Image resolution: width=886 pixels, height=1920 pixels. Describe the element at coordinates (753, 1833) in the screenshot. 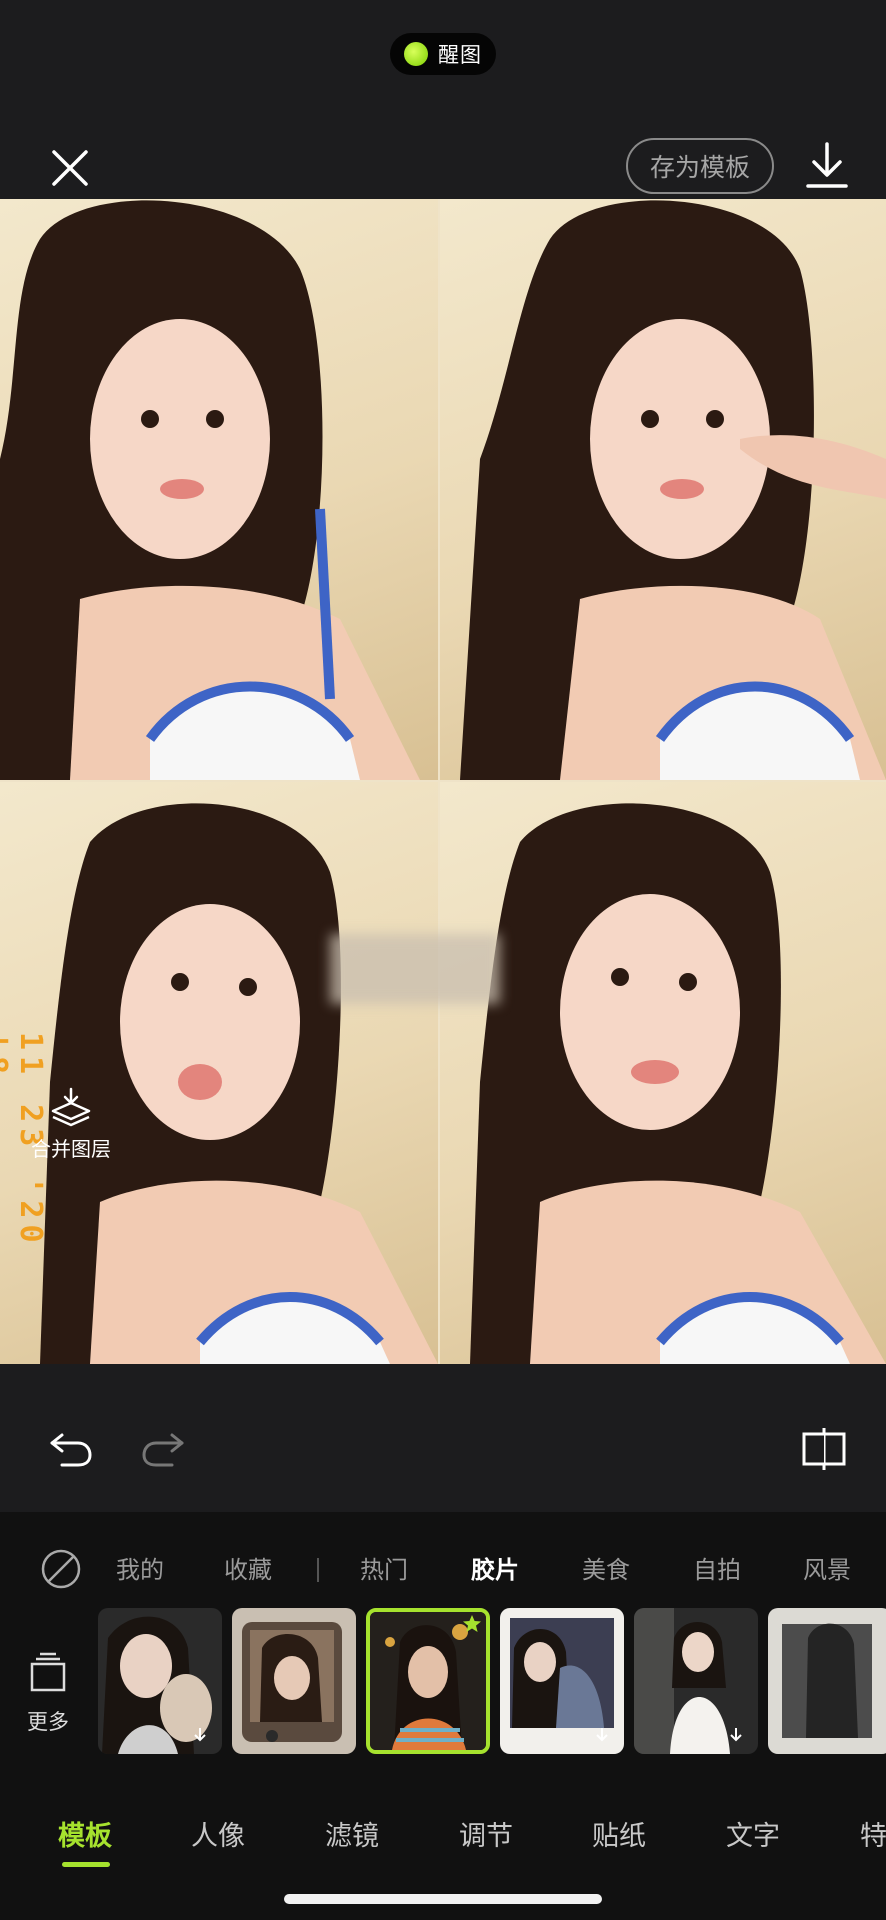

I see `tab-text: 文字` at that location.